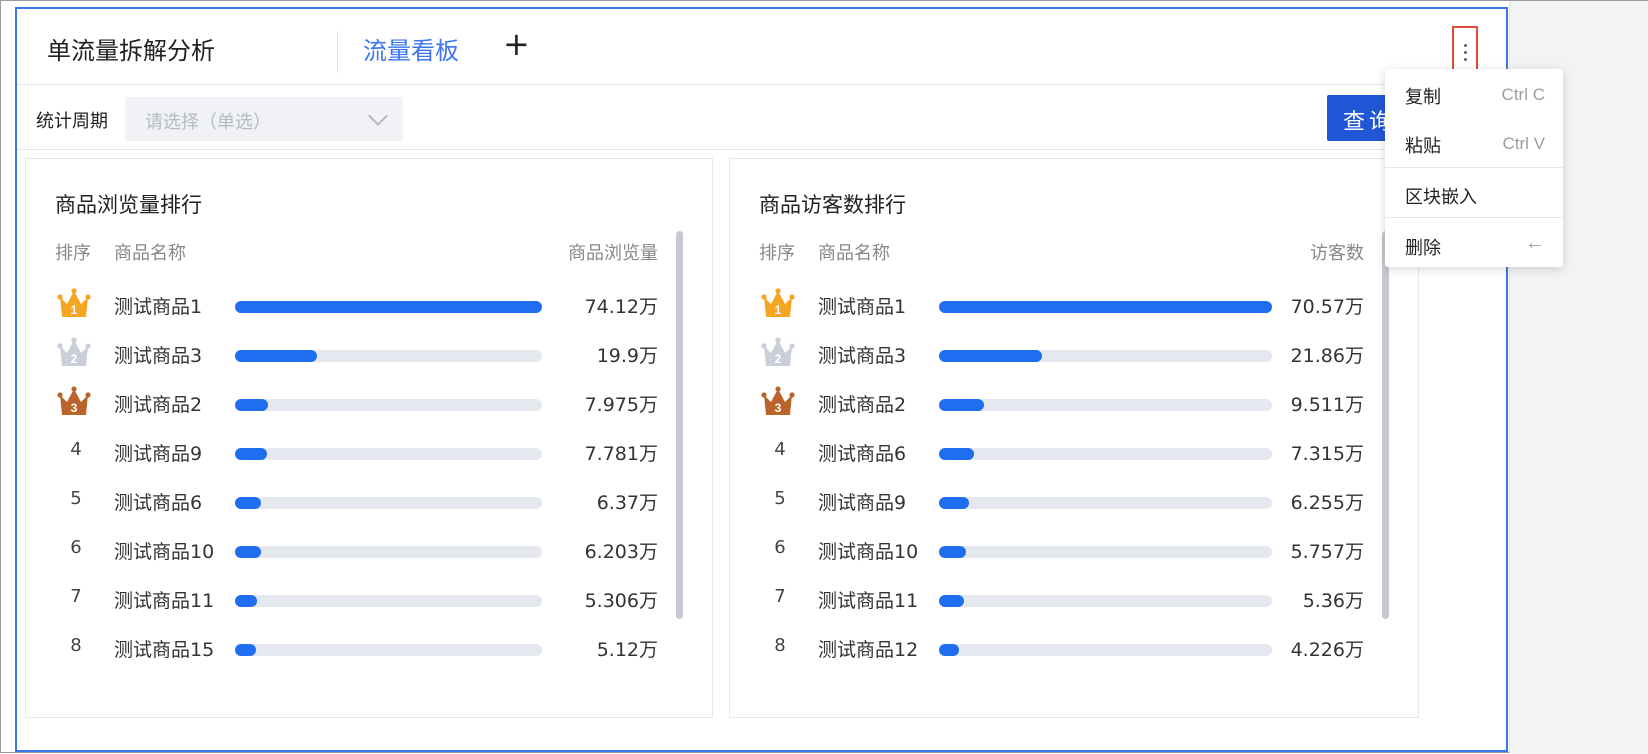  Describe the element at coordinates (76, 449) in the screenshot. I see `rank-number: 4` at that location.